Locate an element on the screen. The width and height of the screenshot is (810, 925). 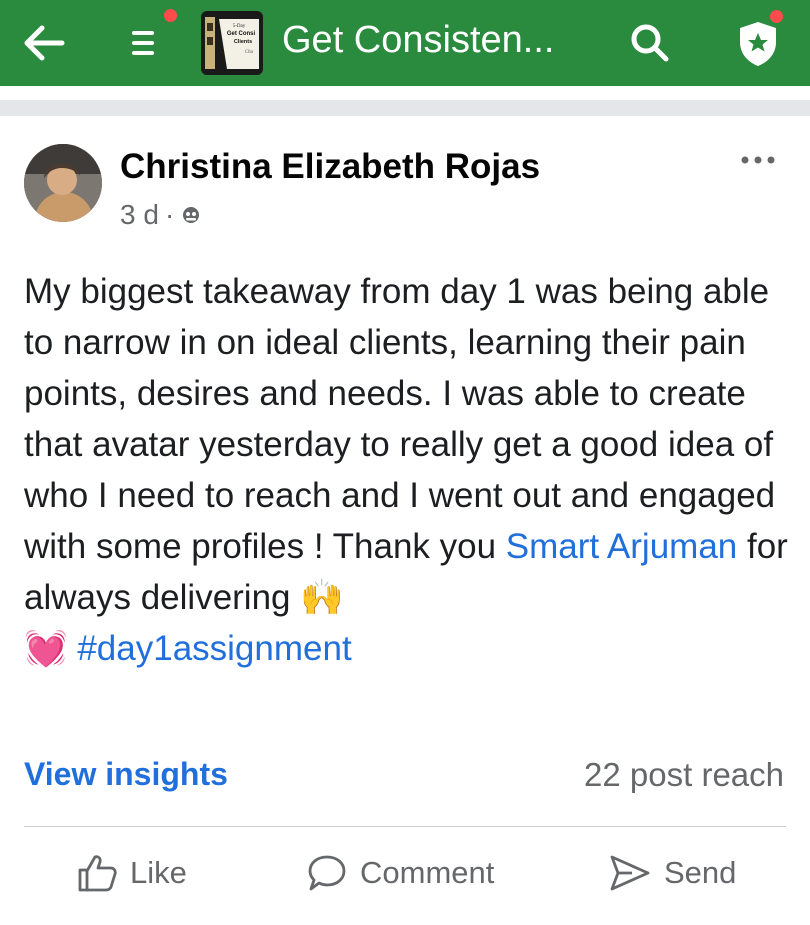
view-insights-link: View insights is located at coordinates (126, 774).